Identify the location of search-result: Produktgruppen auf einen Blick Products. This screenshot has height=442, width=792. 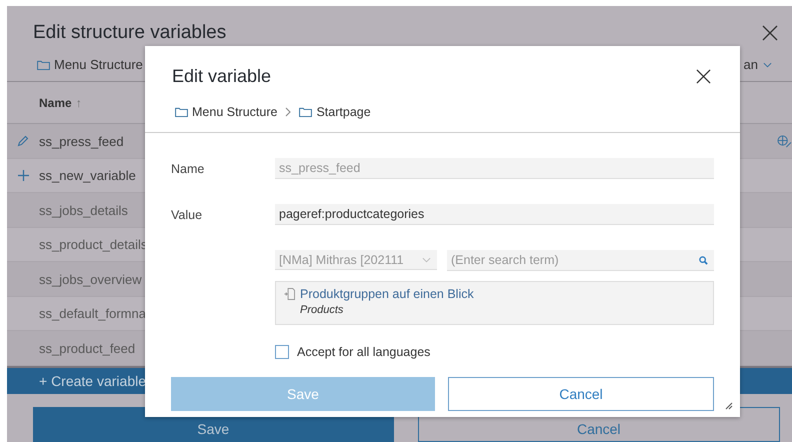
(494, 303).